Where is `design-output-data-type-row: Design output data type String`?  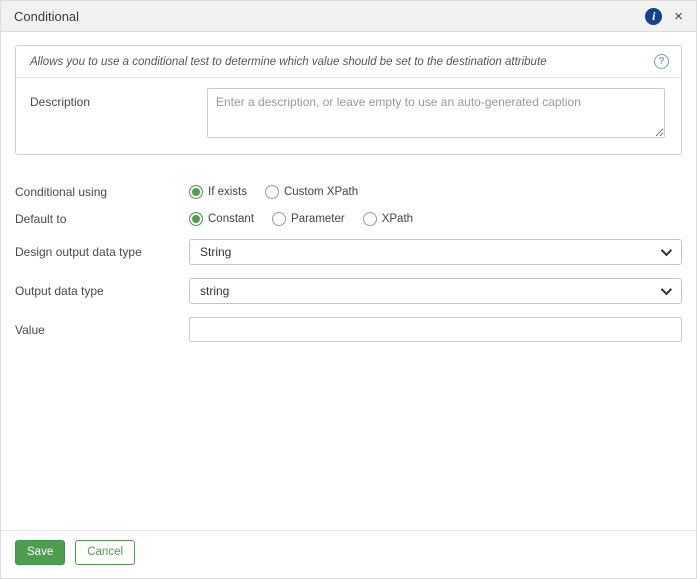 design-output-data-type-row: Design output data type String is located at coordinates (348, 252).